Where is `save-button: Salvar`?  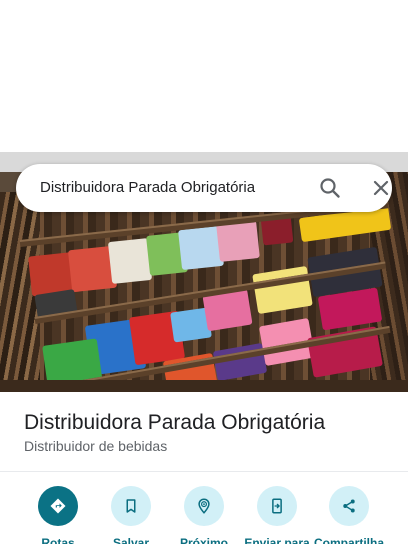 save-button: Salvar is located at coordinates (131, 515).